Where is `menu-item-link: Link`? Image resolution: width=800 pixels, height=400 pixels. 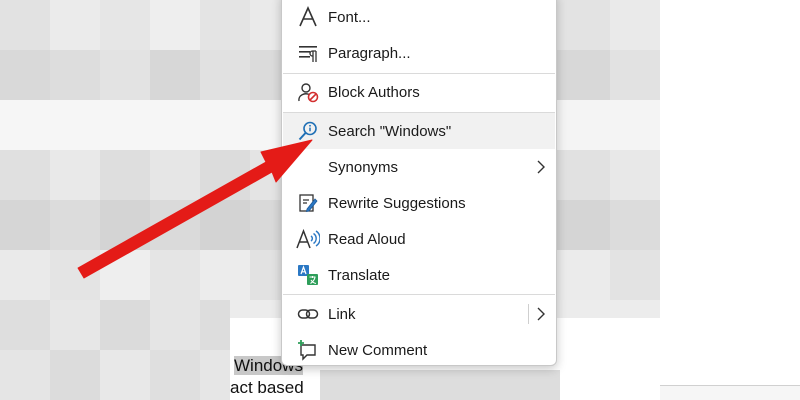 menu-item-link: Link is located at coordinates (419, 314).